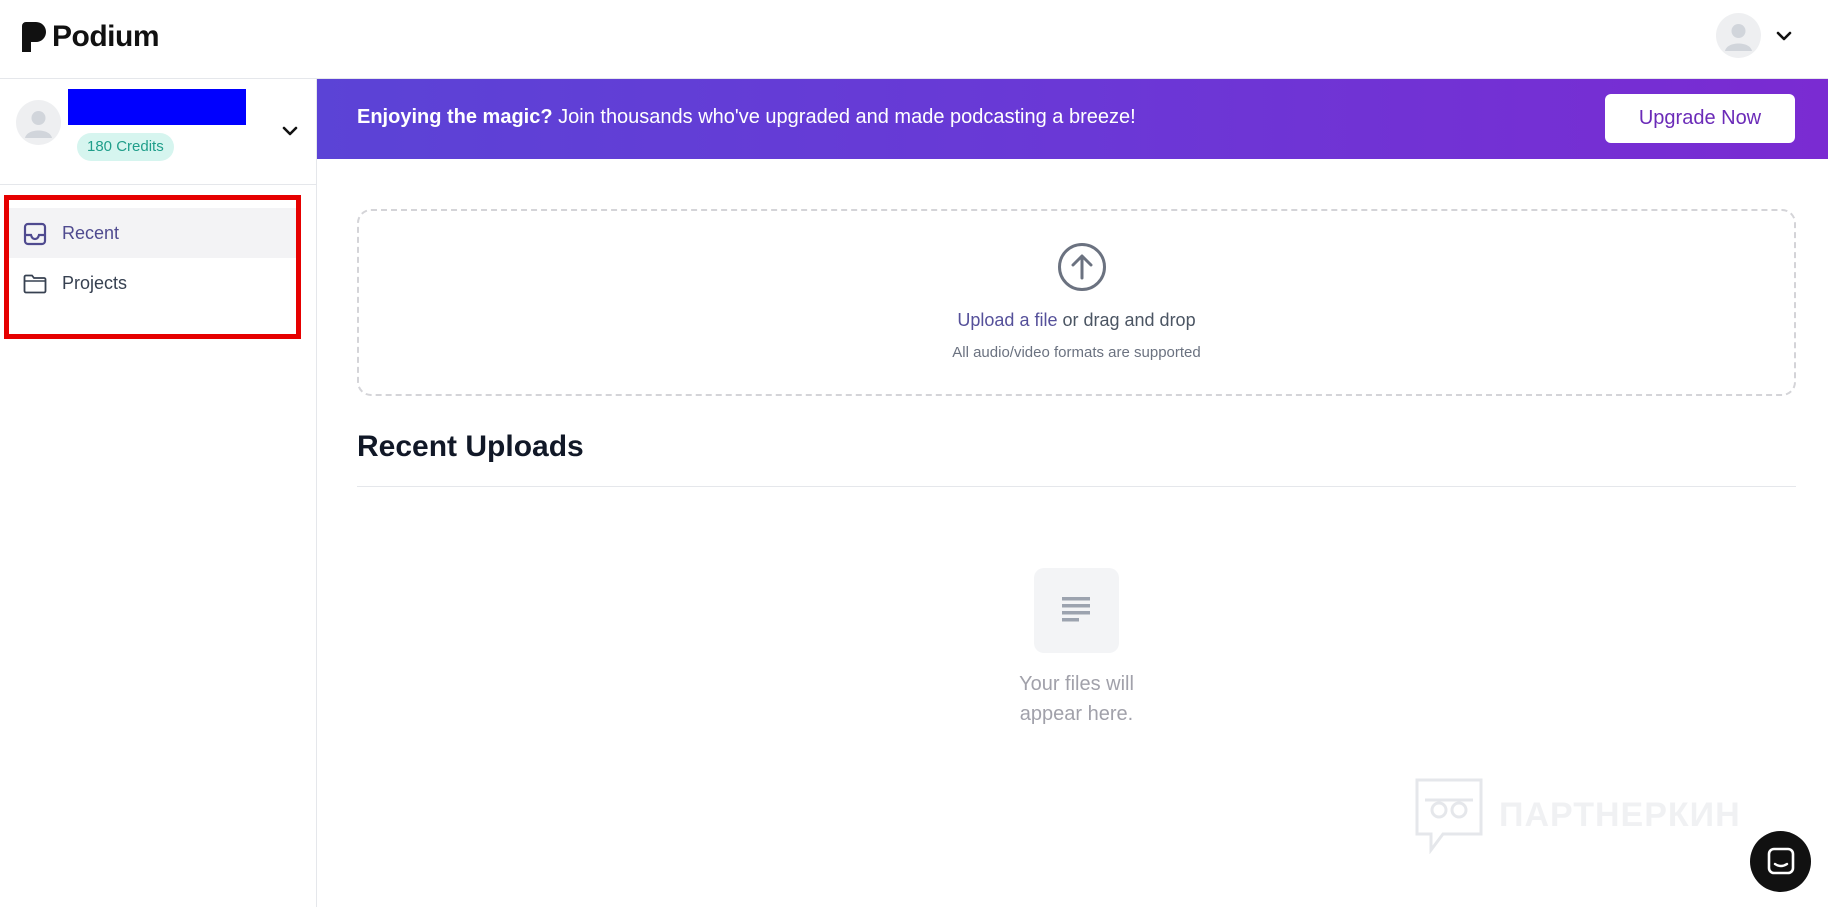 This screenshot has height=907, width=1828. I want to click on app-name: Podium, so click(106, 36).